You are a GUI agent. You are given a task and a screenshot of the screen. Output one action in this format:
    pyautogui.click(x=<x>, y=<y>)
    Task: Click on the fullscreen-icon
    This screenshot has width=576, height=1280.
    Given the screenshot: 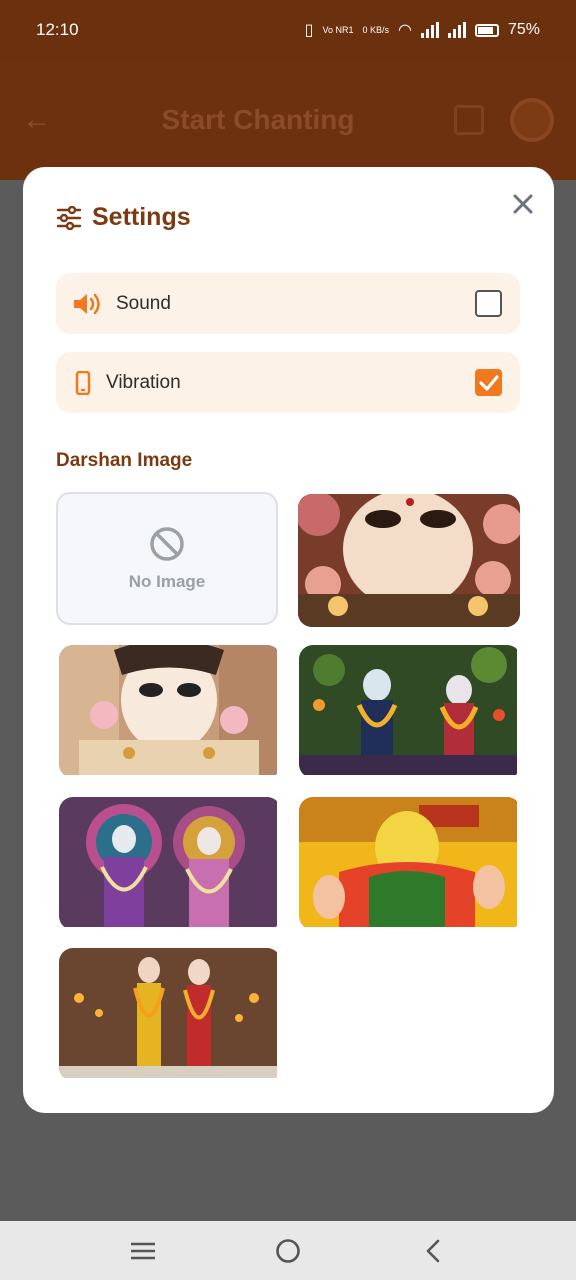 What is the action you would take?
    pyautogui.click(x=469, y=120)
    